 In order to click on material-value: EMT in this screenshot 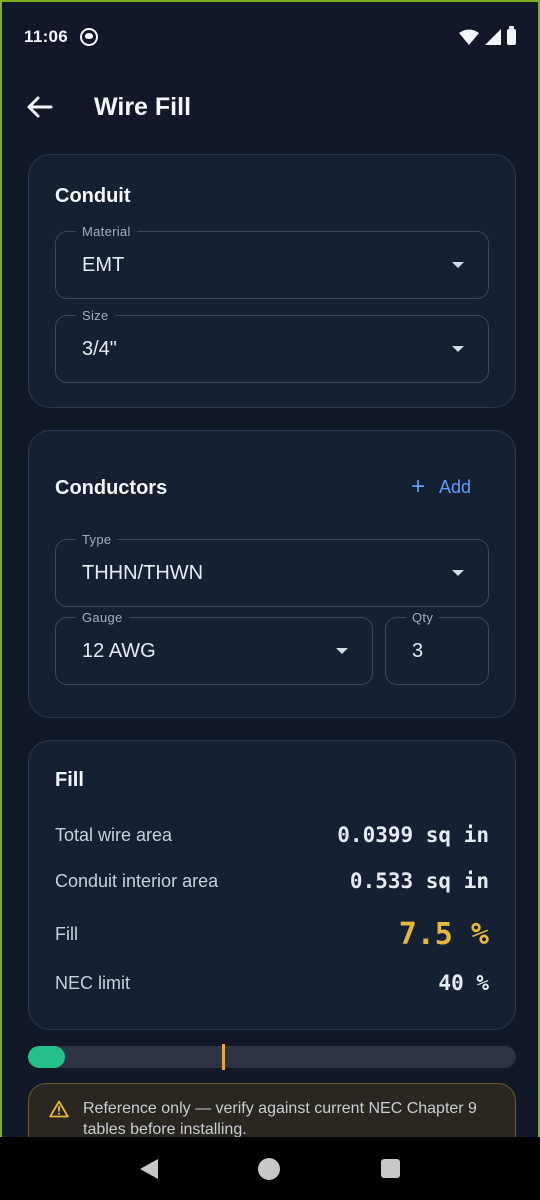, I will do `click(103, 264)`.